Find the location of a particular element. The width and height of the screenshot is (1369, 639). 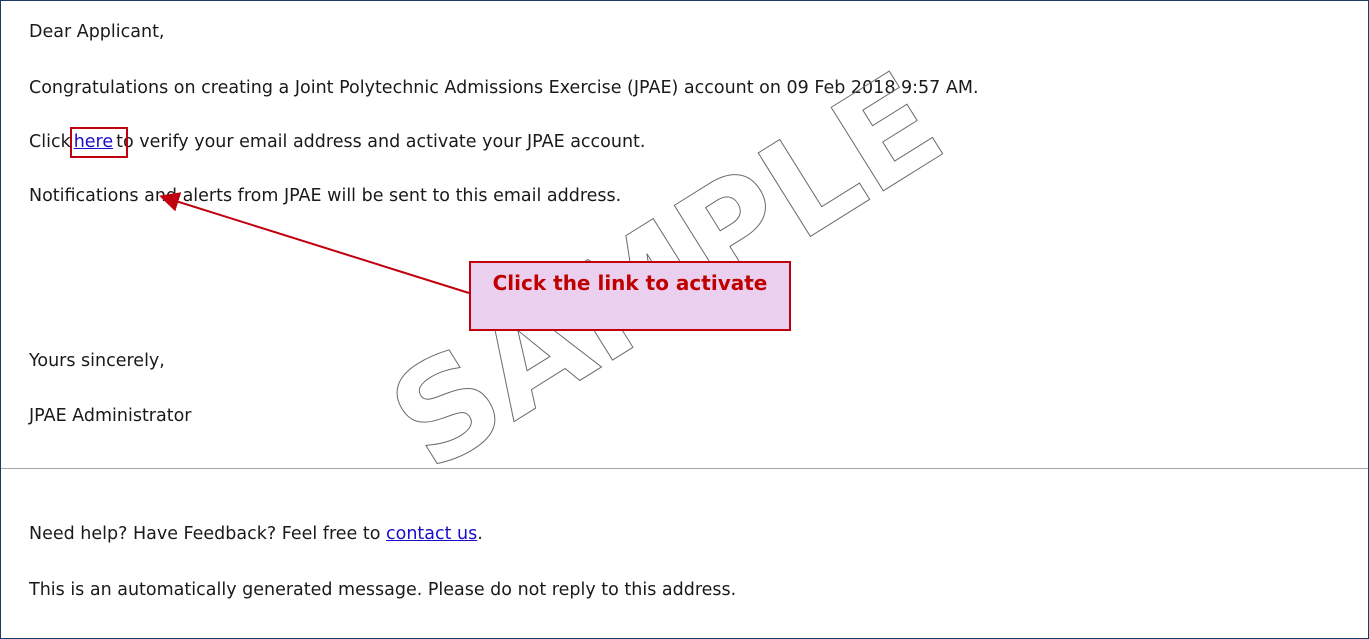

callout-arrow is located at coordinates (314, 243).